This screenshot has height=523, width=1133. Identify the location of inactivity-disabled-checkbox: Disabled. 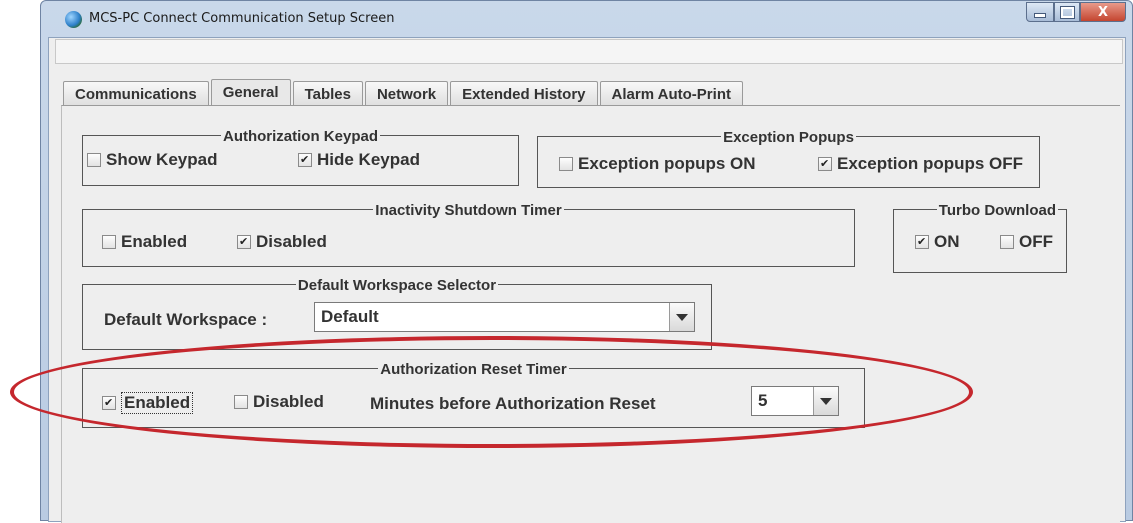
(282, 242).